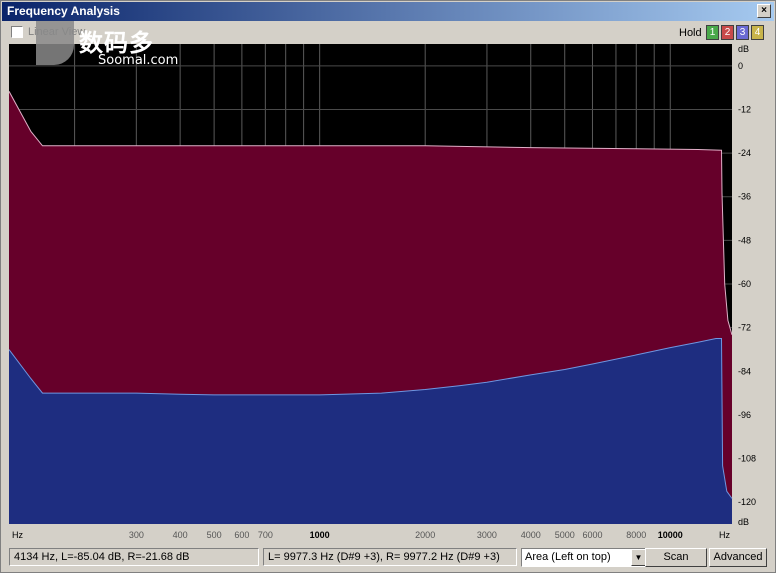 This screenshot has height=573, width=776. What do you see at coordinates (744, 415) in the screenshot?
I see `y-tick-label: -96` at bounding box center [744, 415].